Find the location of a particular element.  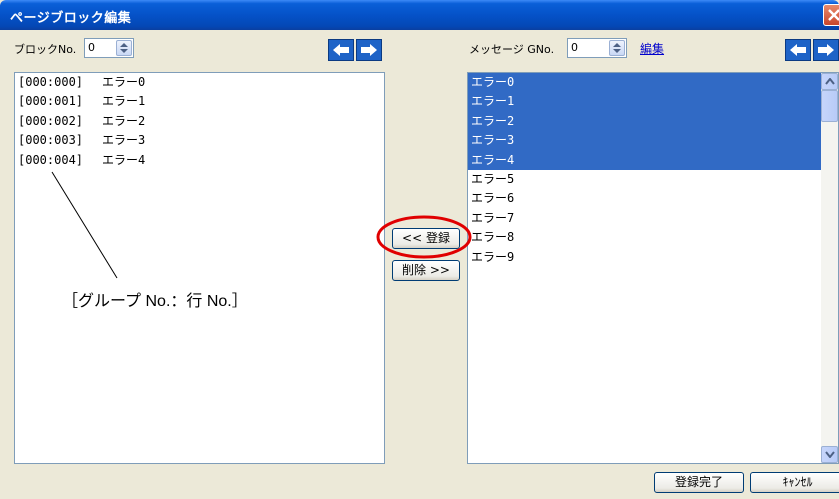

complete-button: 登録完了 is located at coordinates (699, 482).